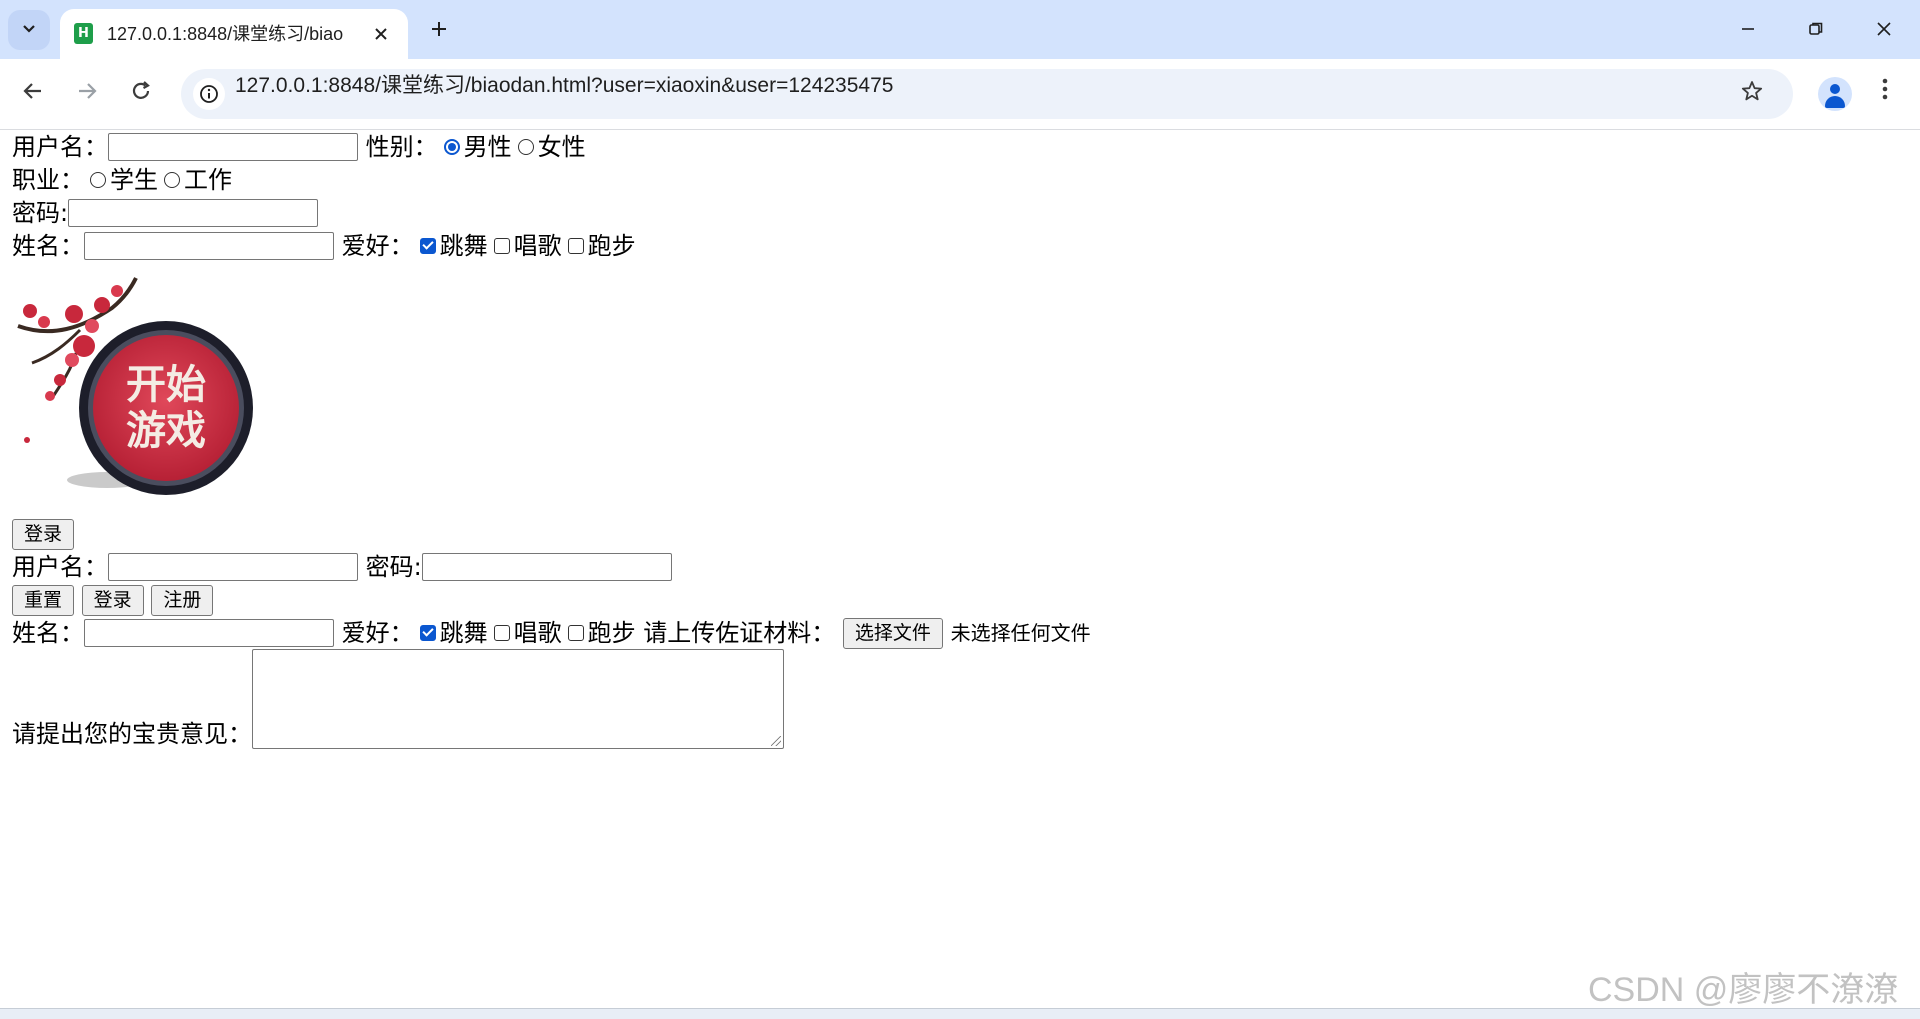  Describe the element at coordinates (233, 567) in the screenshot. I see `username2-input` at that location.